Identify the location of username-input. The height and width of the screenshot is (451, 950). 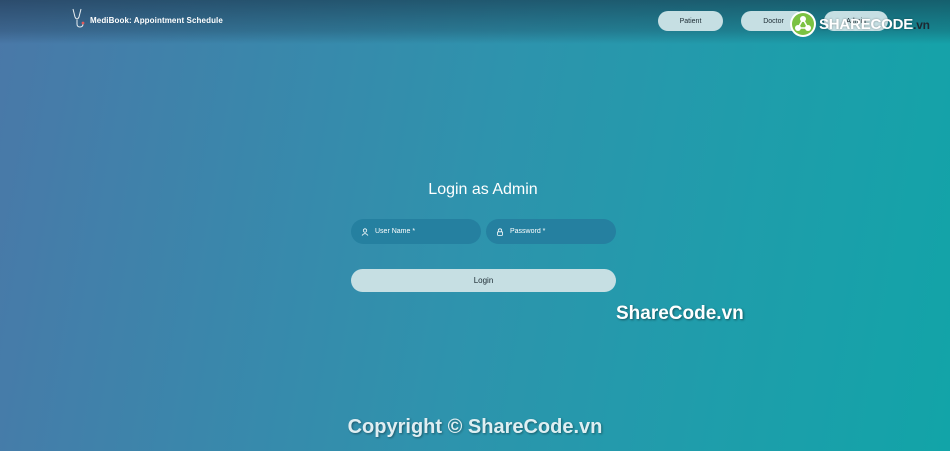
(425, 231).